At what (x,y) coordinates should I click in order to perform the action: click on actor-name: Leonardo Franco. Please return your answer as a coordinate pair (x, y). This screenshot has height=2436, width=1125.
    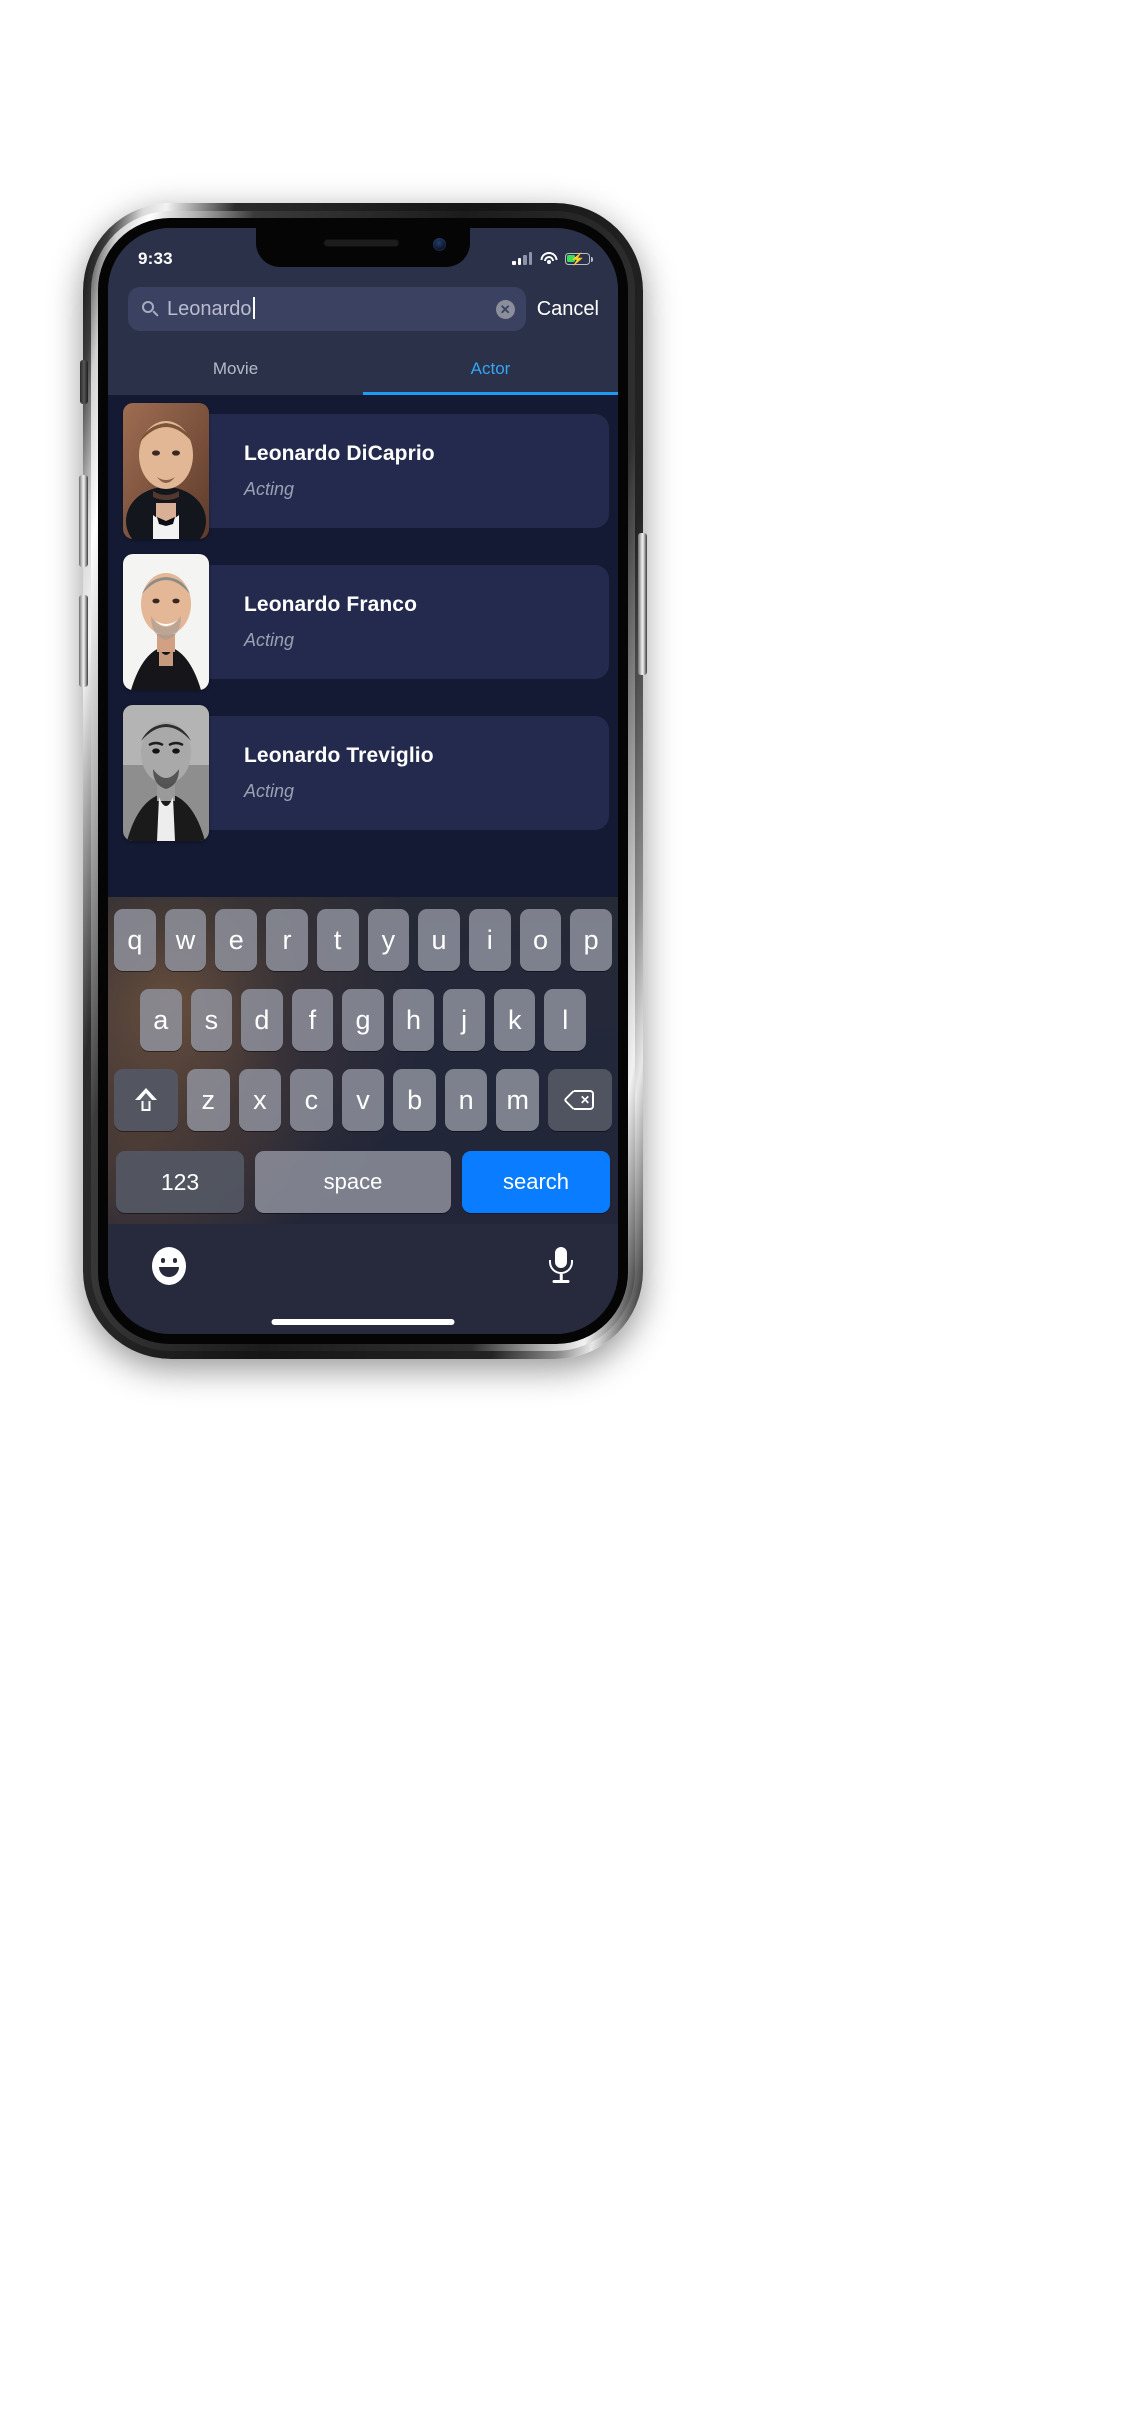
    Looking at the image, I should click on (331, 604).